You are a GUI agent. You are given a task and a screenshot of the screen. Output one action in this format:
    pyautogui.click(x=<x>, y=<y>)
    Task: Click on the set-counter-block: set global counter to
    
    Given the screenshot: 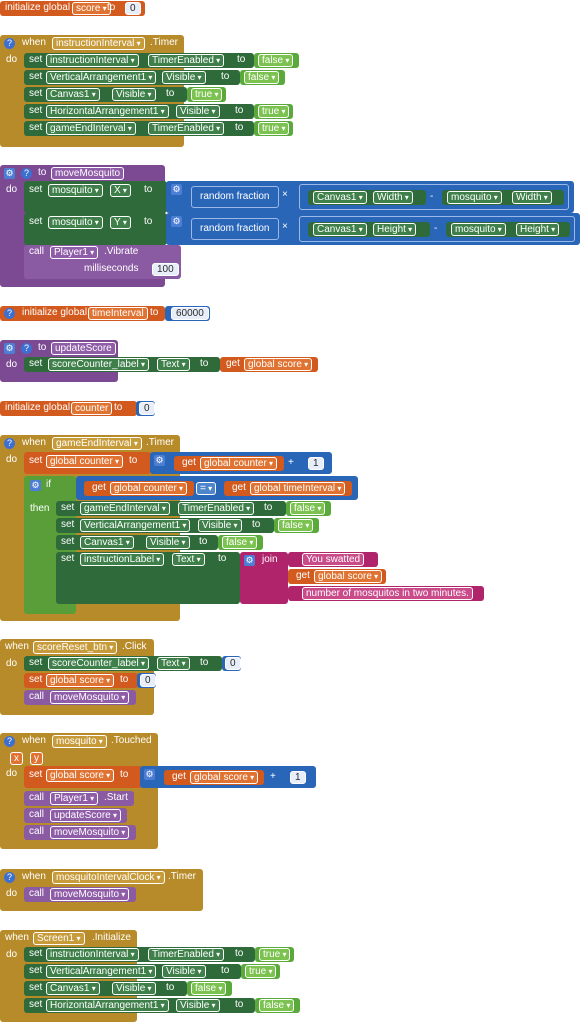 What is the action you would take?
    pyautogui.click(x=87, y=463)
    